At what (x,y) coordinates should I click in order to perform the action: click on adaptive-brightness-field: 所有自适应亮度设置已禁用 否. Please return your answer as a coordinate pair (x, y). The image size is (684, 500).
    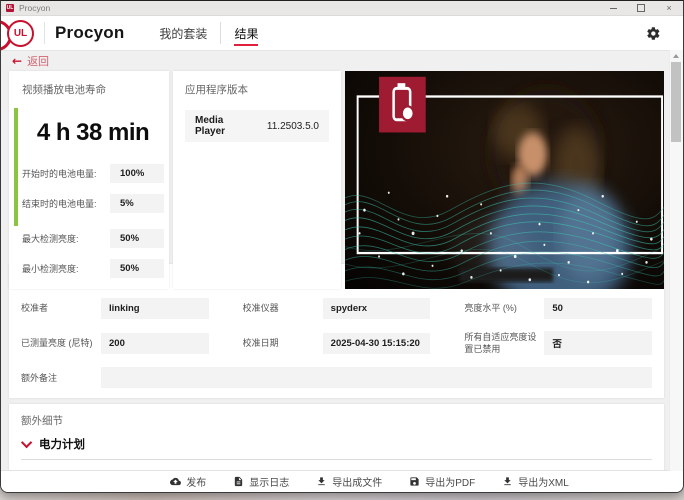
    Looking at the image, I should click on (558, 343).